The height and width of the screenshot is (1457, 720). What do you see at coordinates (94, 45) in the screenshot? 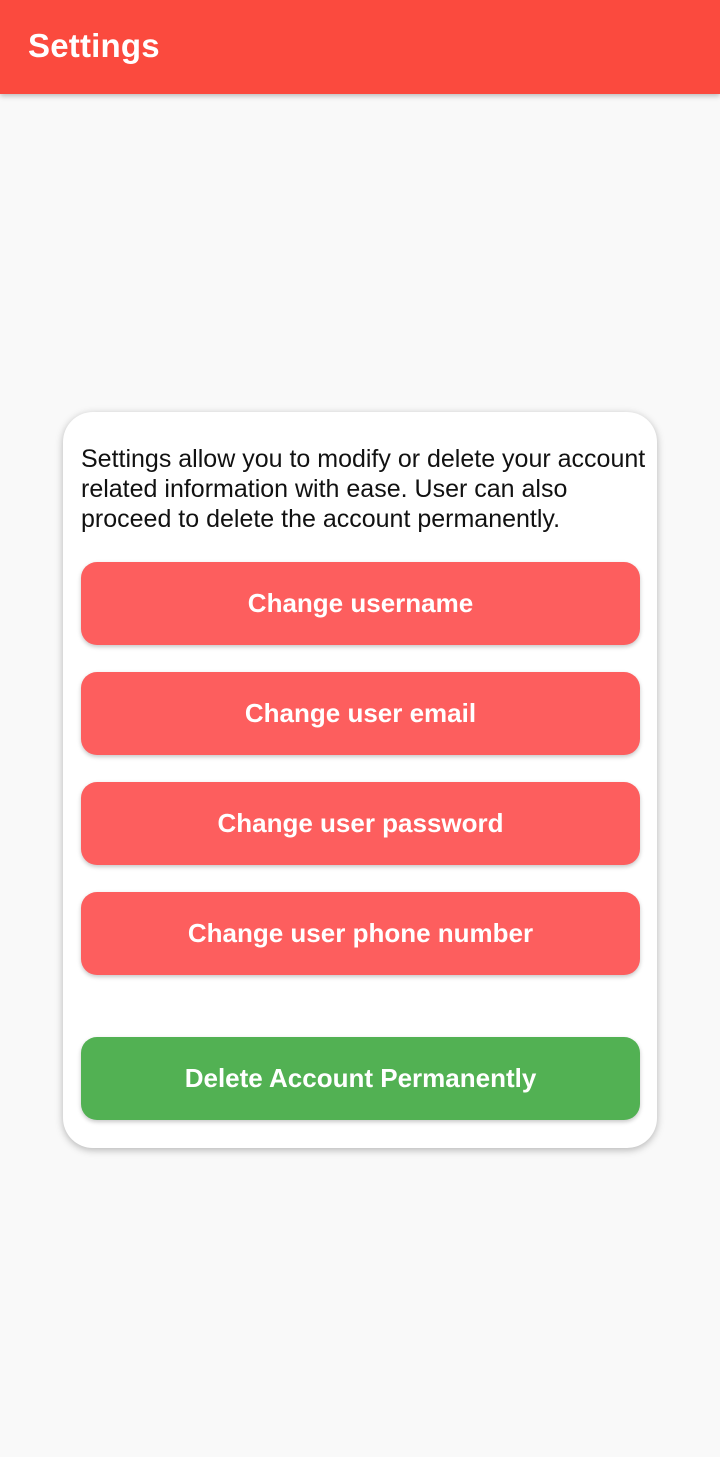
I see `page-title: Settings` at bounding box center [94, 45].